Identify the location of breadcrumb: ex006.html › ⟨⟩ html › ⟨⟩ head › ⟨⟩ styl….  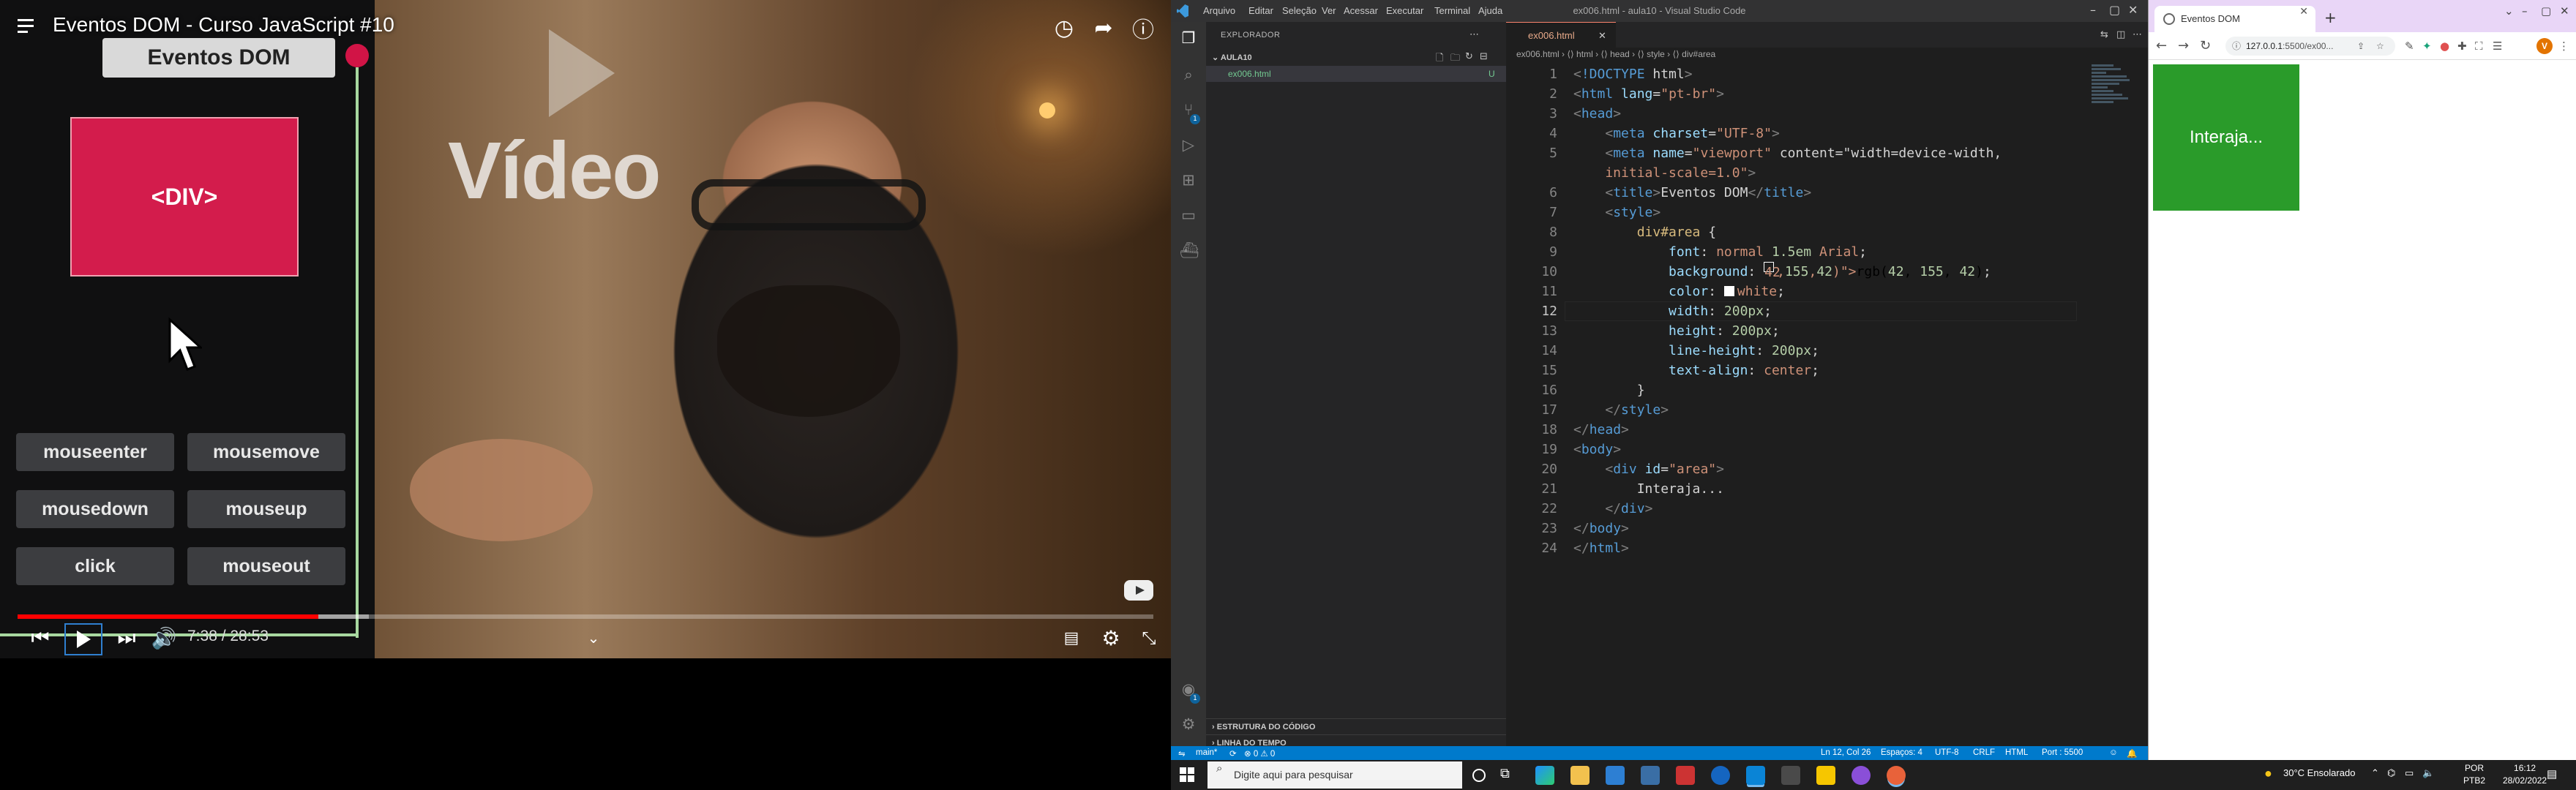
(1615, 54).